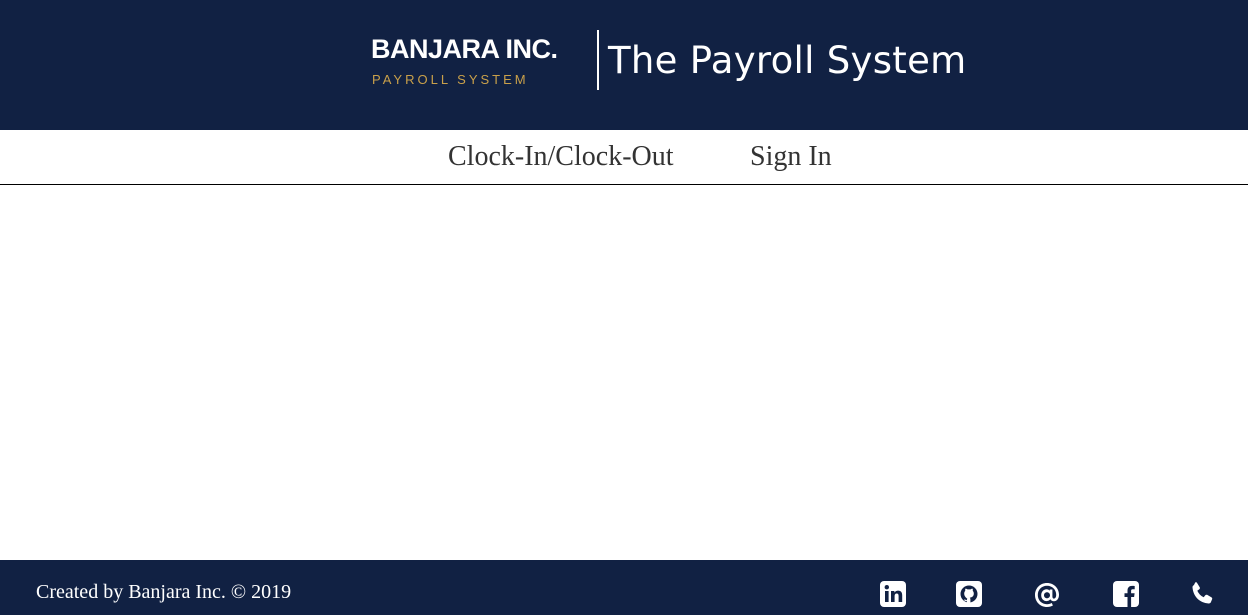 This screenshot has width=1248, height=615. What do you see at coordinates (464, 49) in the screenshot?
I see `logo-name: BANJARA INC.` at bounding box center [464, 49].